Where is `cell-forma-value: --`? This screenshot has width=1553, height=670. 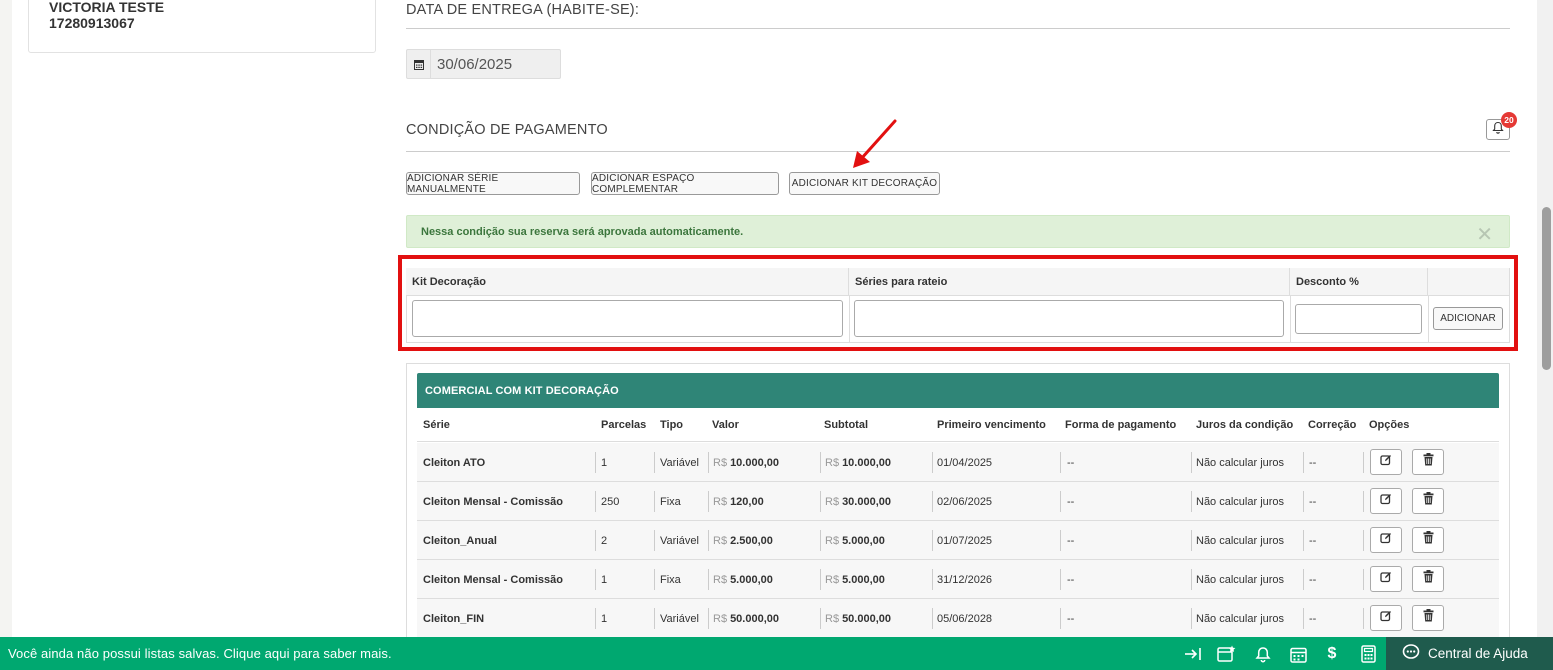 cell-forma-value: -- is located at coordinates (1071, 540).